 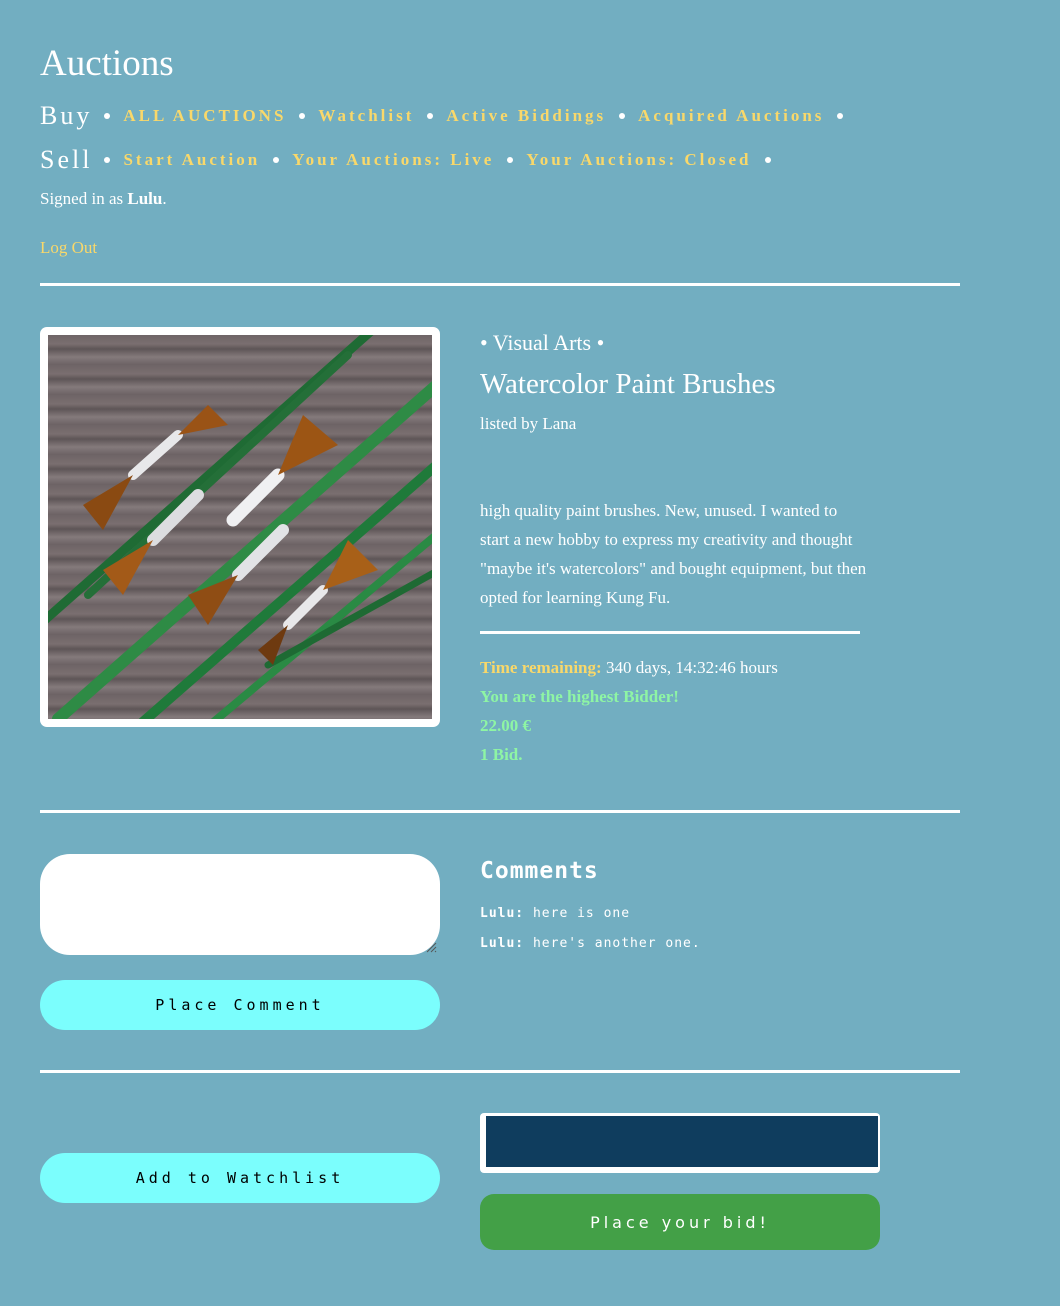 I want to click on logout-link: Log Out, so click(x=68, y=248).